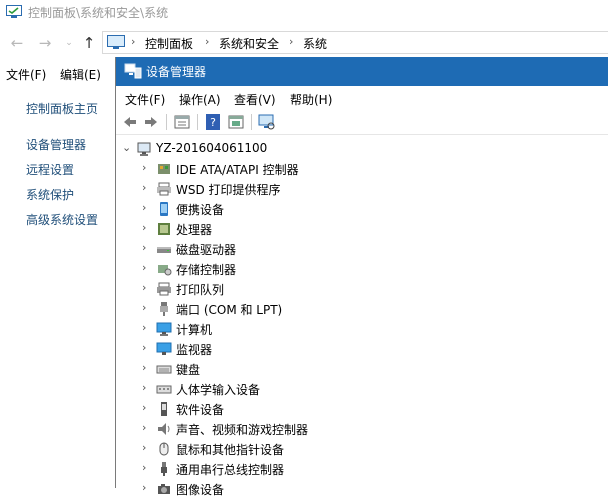 The image size is (608, 499). What do you see at coordinates (342, 229) in the screenshot?
I see `device-category-item: › 处理器` at bounding box center [342, 229].